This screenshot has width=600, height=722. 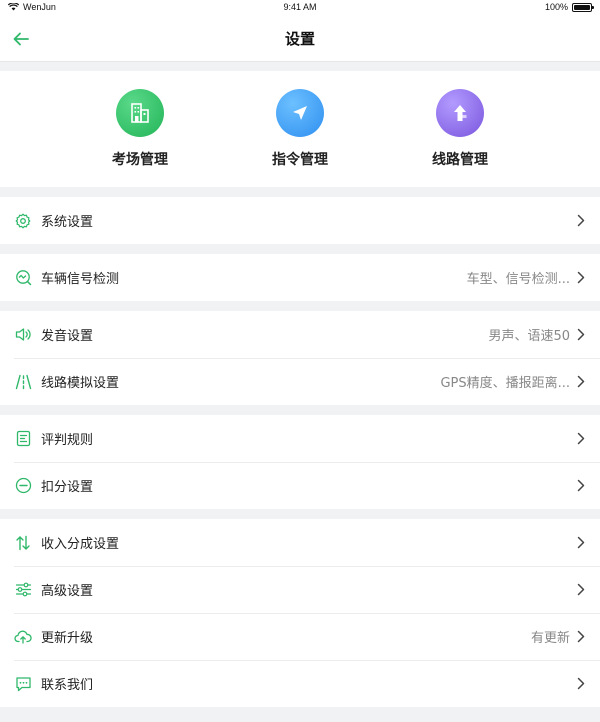 What do you see at coordinates (300, 636) in the screenshot?
I see `row-update-upgrade: 更新升级 有更新` at bounding box center [300, 636].